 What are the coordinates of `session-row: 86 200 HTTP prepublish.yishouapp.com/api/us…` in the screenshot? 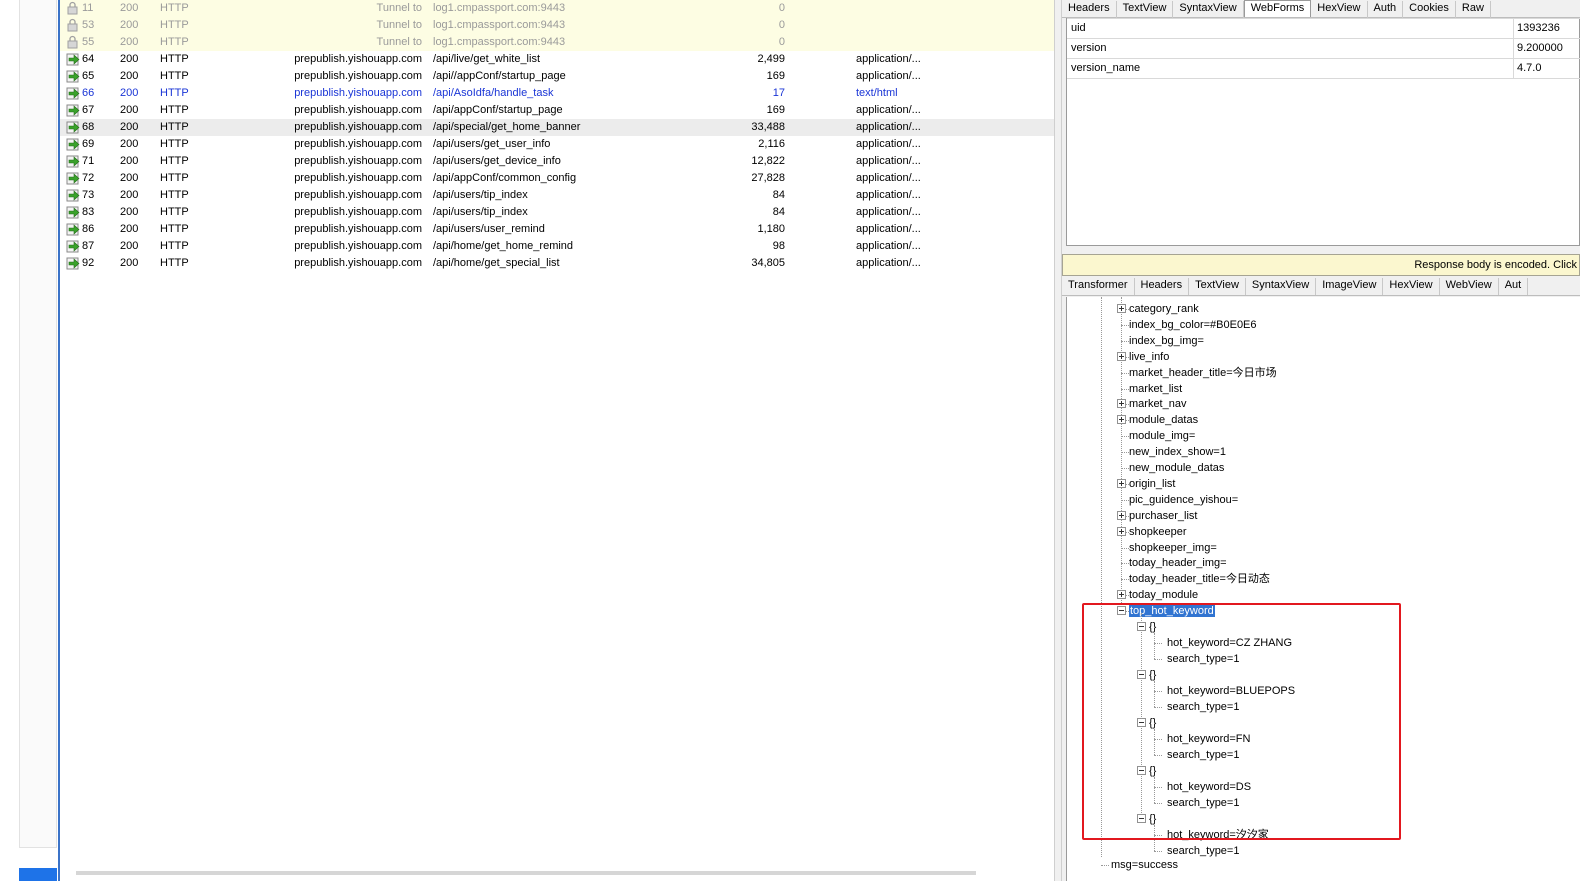 It's located at (557, 229).